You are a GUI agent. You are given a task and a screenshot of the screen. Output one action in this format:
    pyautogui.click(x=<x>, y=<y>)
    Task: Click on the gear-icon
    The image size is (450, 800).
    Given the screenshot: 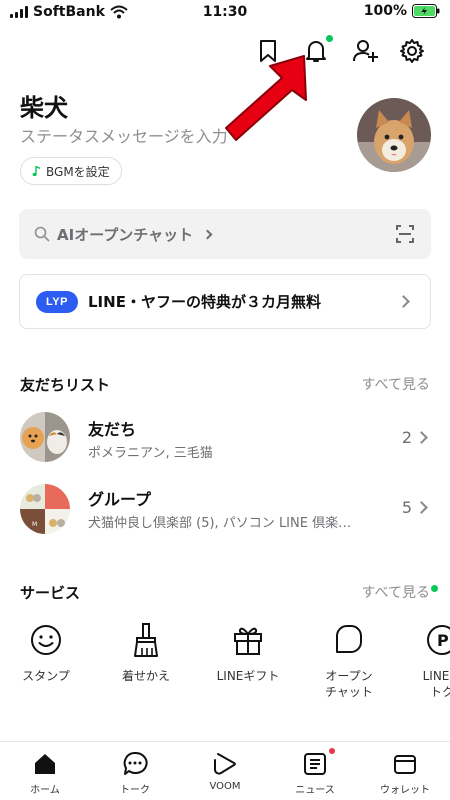 What is the action you would take?
    pyautogui.click(x=412, y=51)
    